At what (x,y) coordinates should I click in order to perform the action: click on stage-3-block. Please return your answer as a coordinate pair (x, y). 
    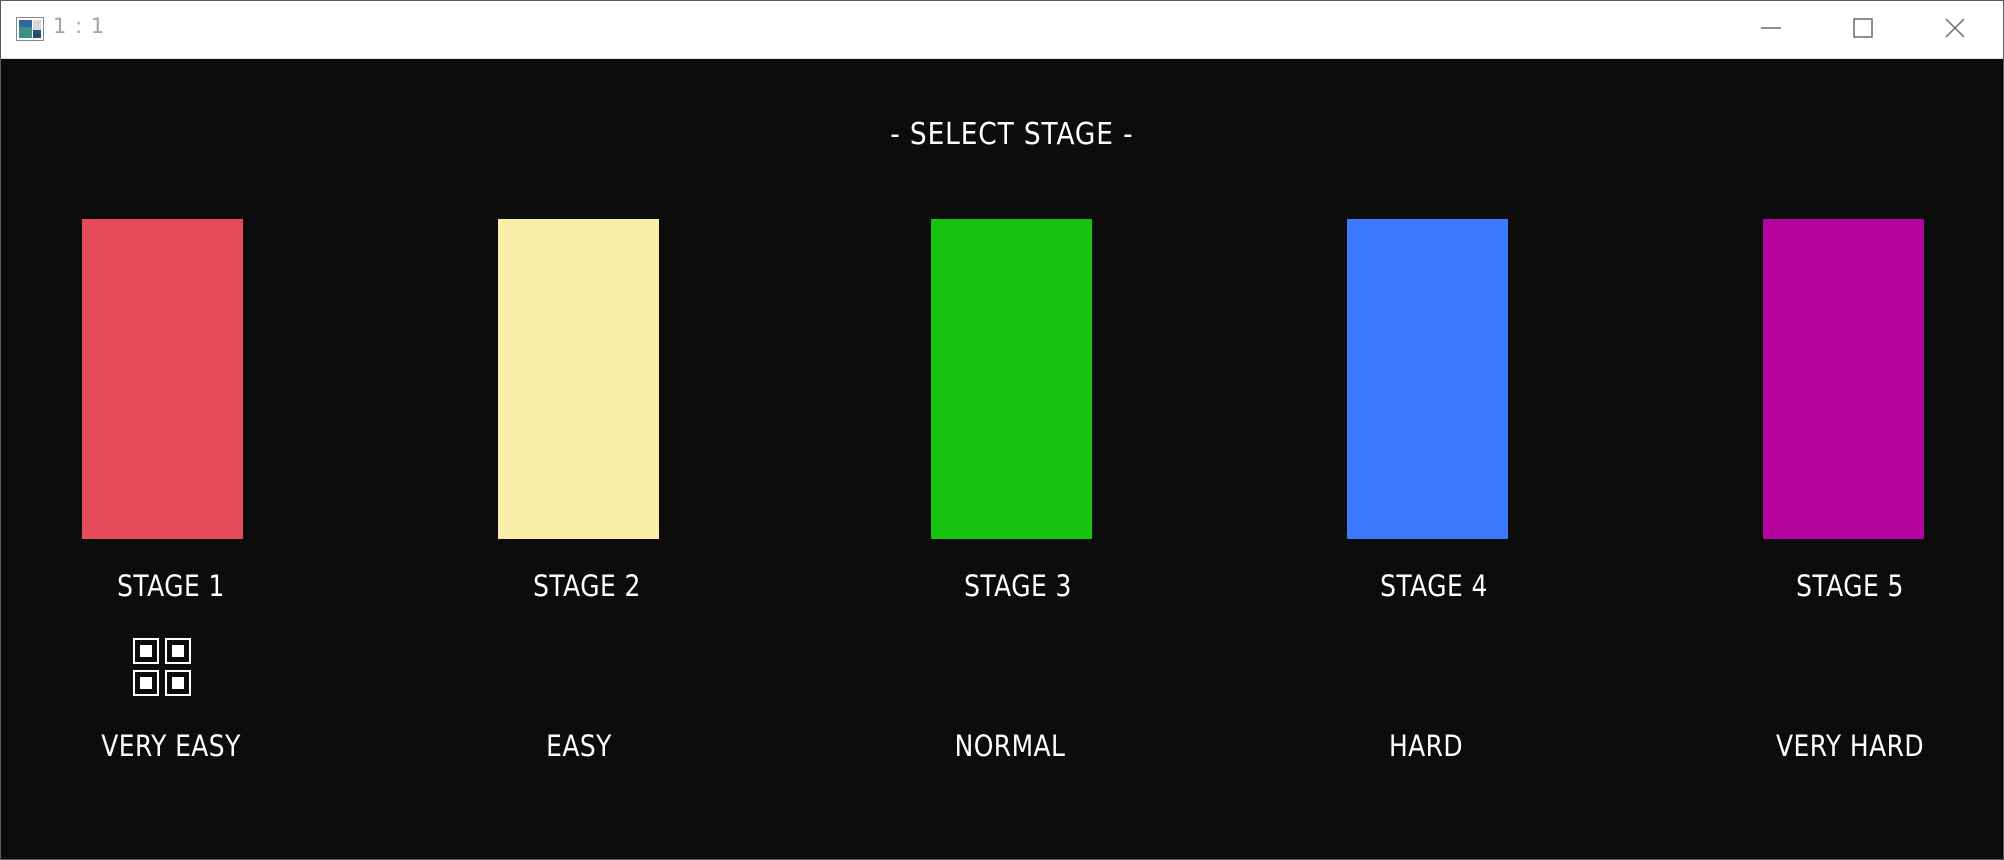
    Looking at the image, I should click on (1011, 379).